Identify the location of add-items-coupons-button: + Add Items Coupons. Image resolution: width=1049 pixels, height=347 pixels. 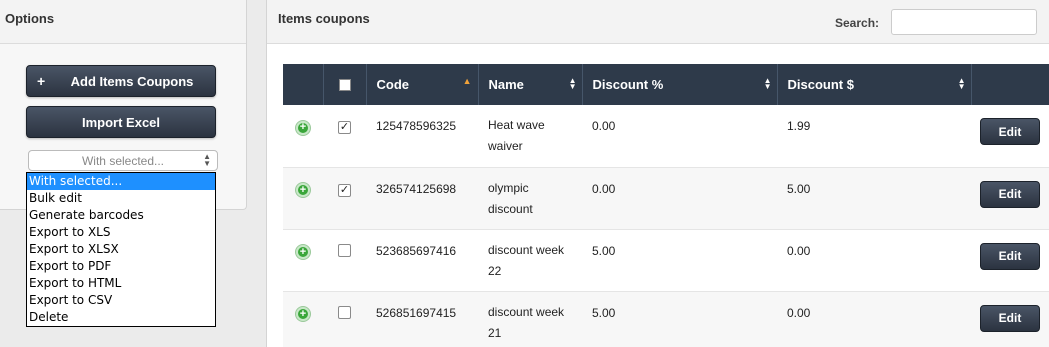
(121, 81).